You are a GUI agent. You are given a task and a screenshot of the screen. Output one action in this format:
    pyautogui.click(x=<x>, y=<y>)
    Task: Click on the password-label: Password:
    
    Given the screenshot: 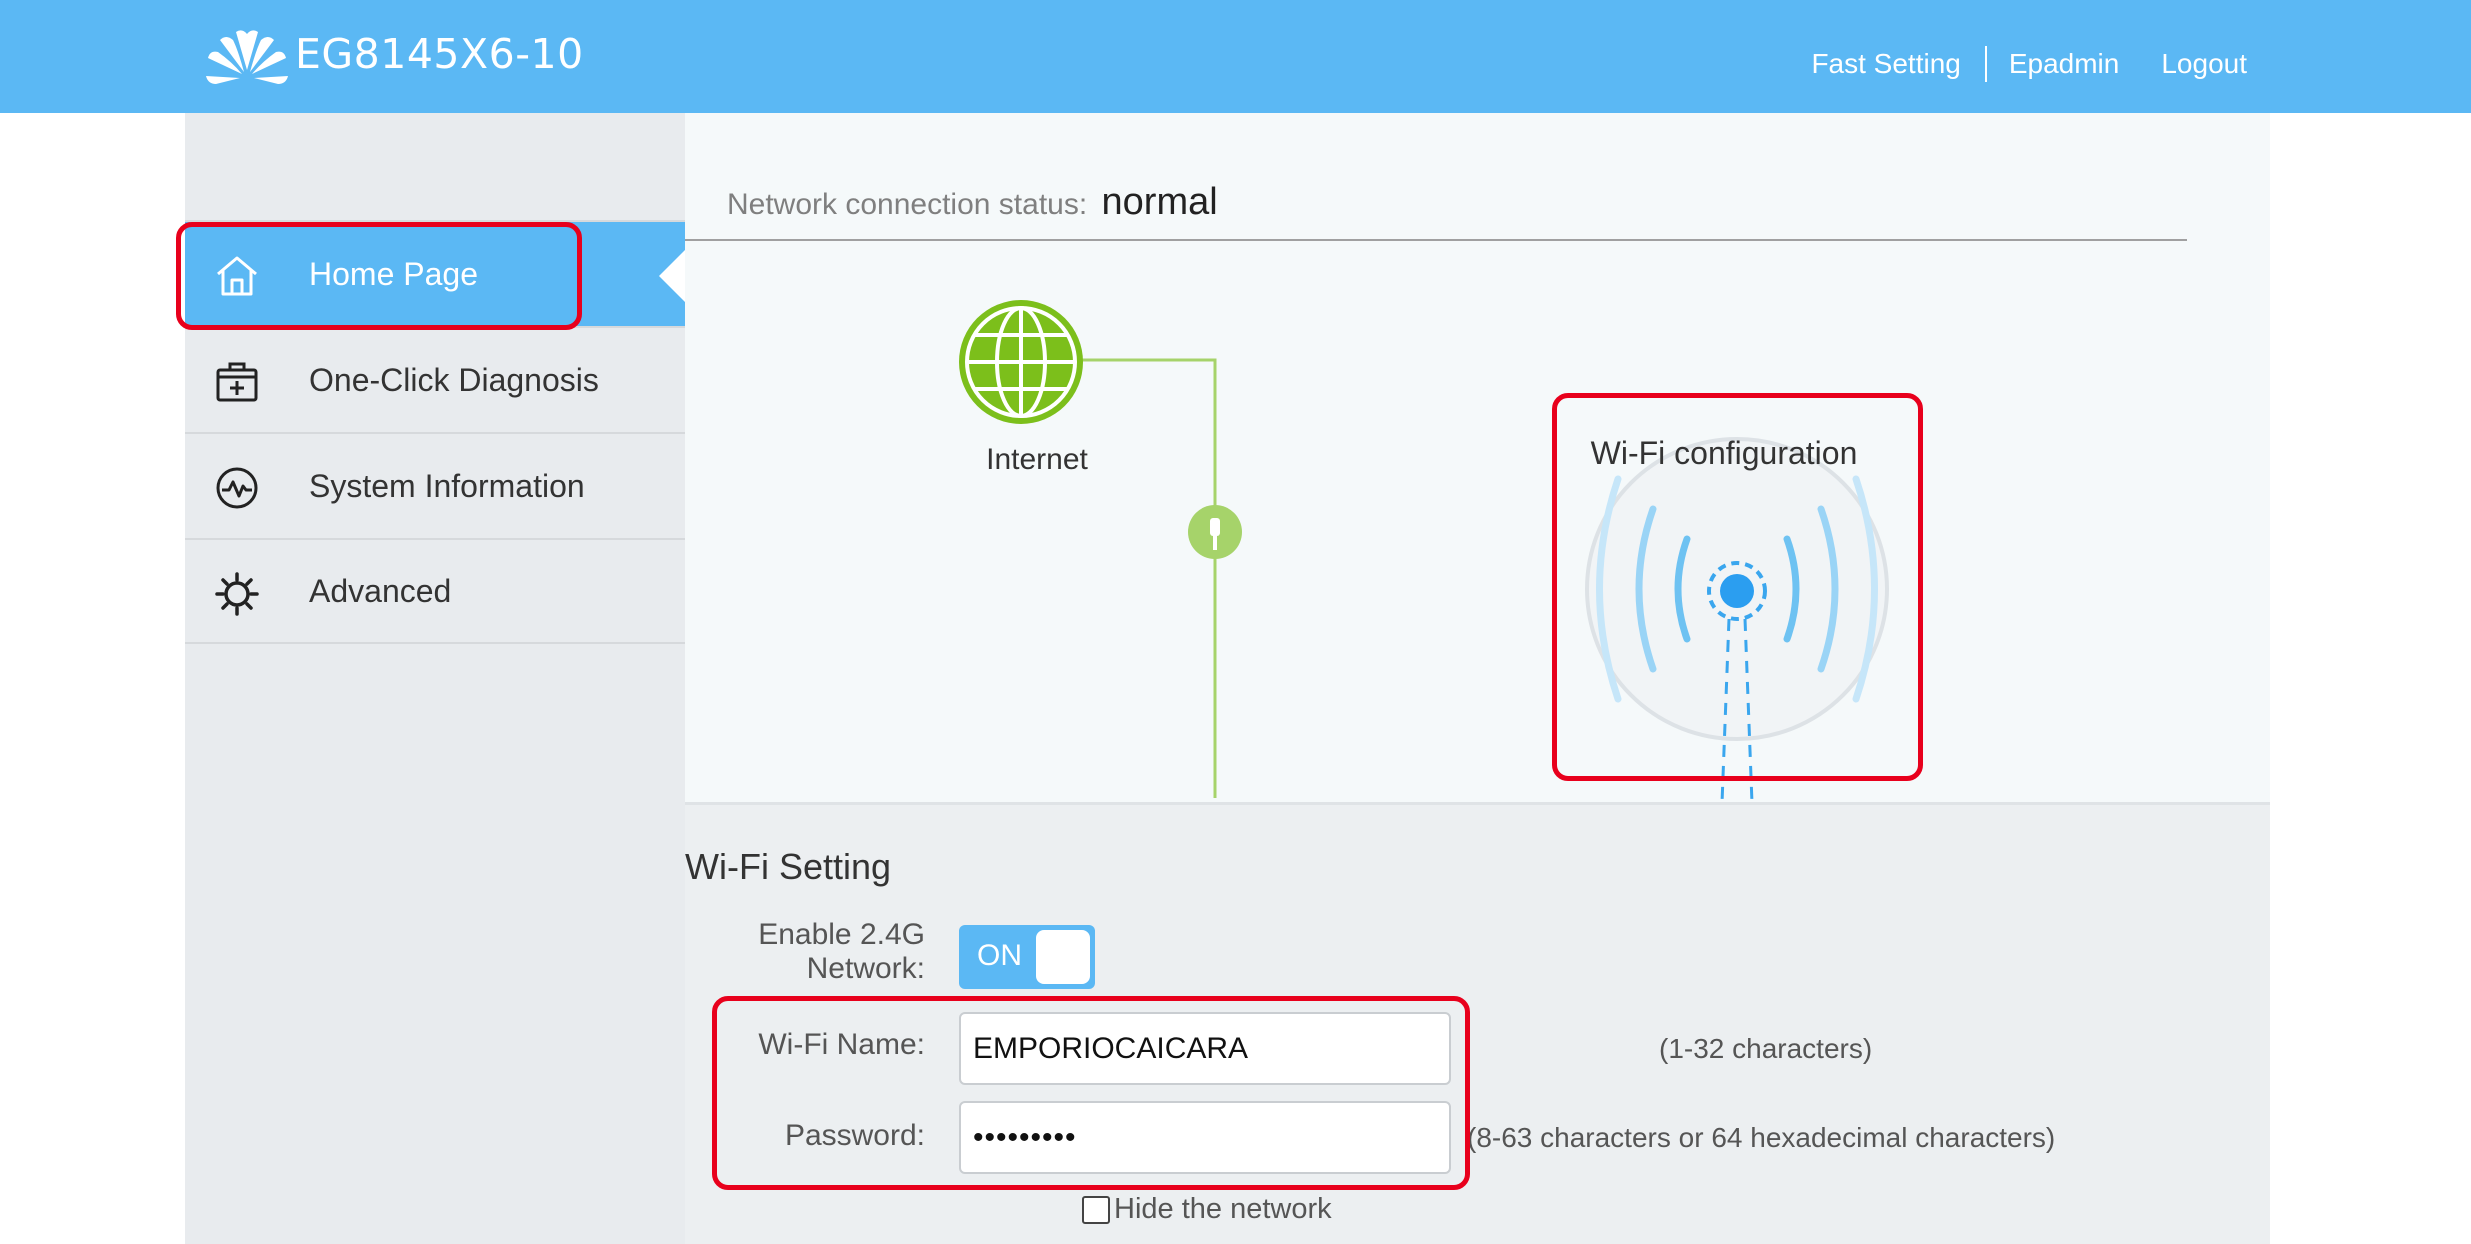 What is the action you would take?
    pyautogui.click(x=854, y=1135)
    